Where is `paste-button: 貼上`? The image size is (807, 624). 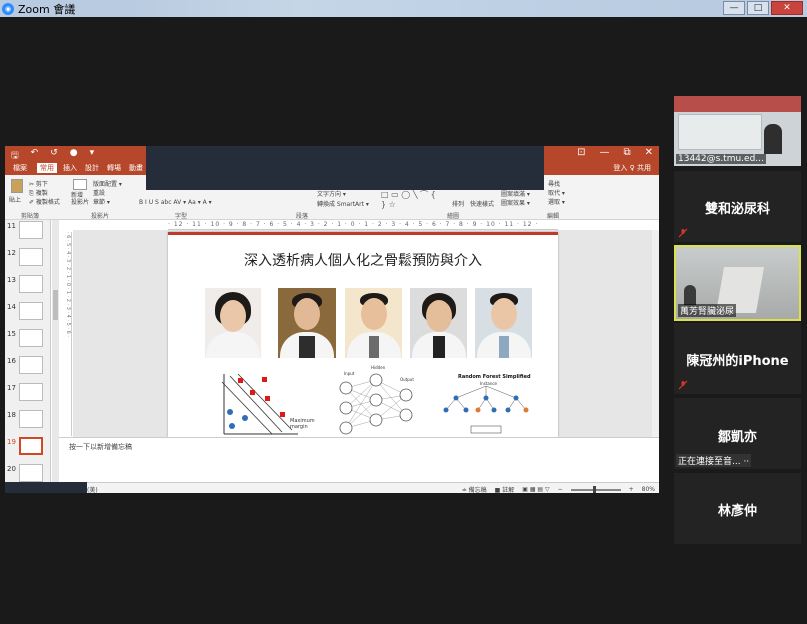
paste-button: 貼上 is located at coordinates (15, 199).